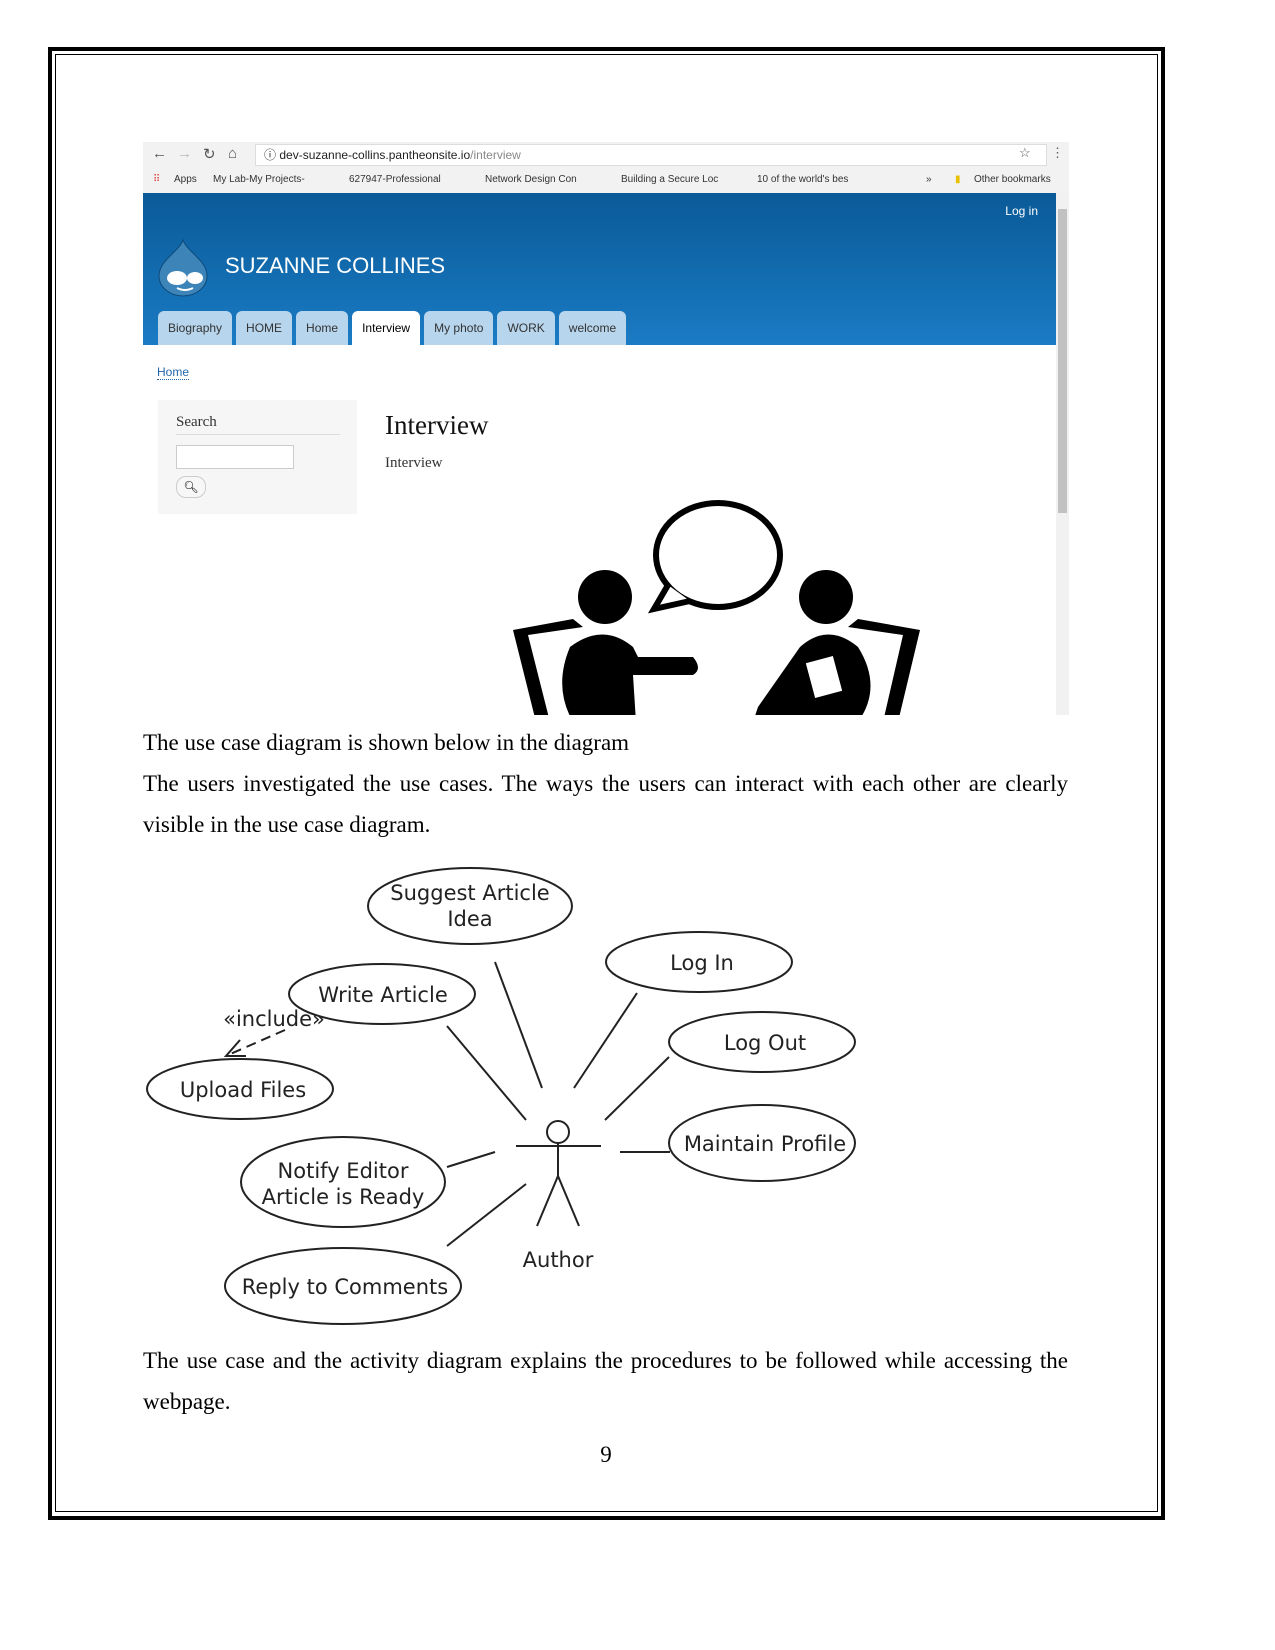 This screenshot has width=1275, height=1650. I want to click on use-case-ellipse, so click(470, 906).